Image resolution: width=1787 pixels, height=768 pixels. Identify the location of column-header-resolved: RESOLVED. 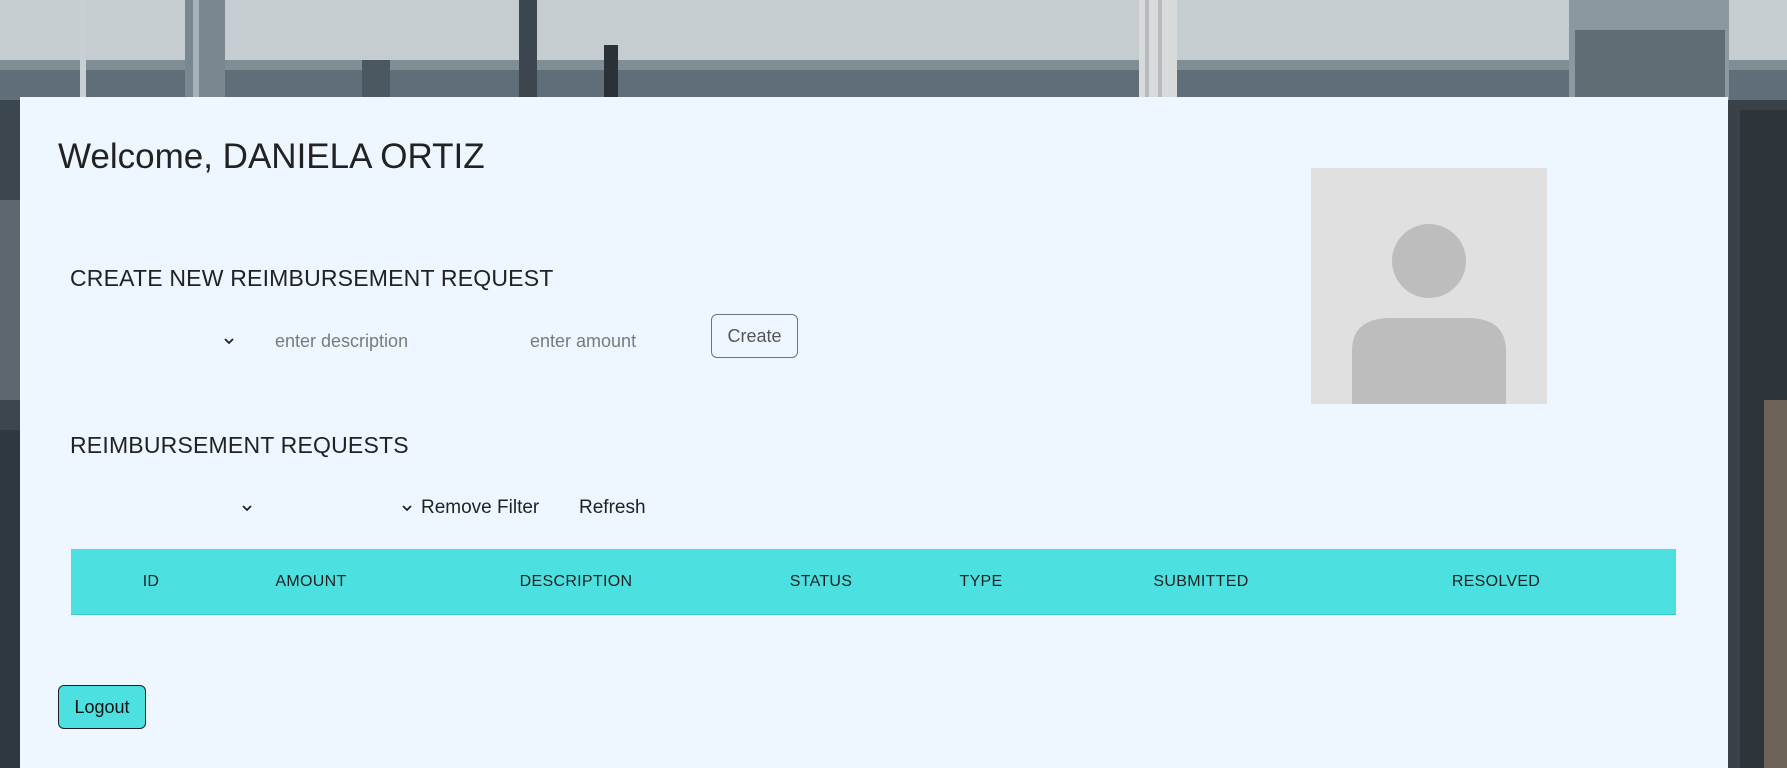
(1496, 581).